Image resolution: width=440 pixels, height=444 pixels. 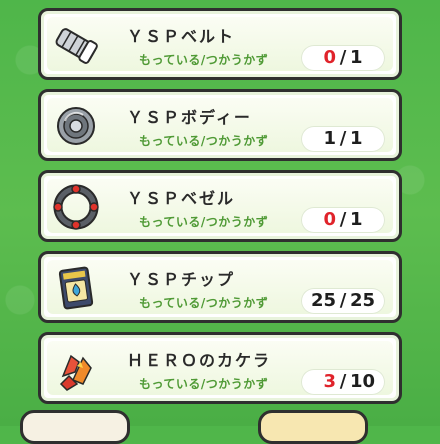 I want to click on owned-count: 1, so click(x=329, y=138).